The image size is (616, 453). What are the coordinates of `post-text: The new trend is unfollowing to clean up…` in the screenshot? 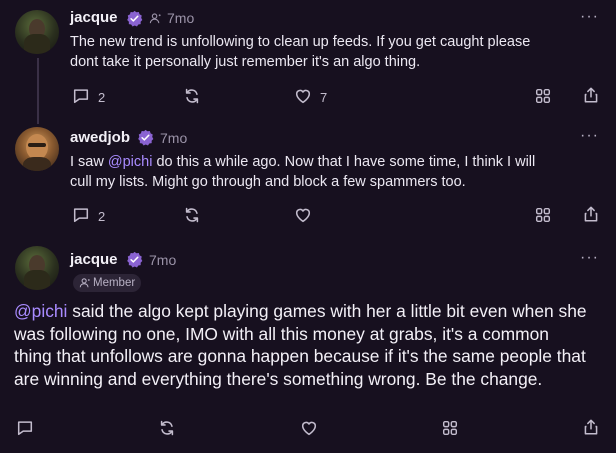 It's located at (300, 52).